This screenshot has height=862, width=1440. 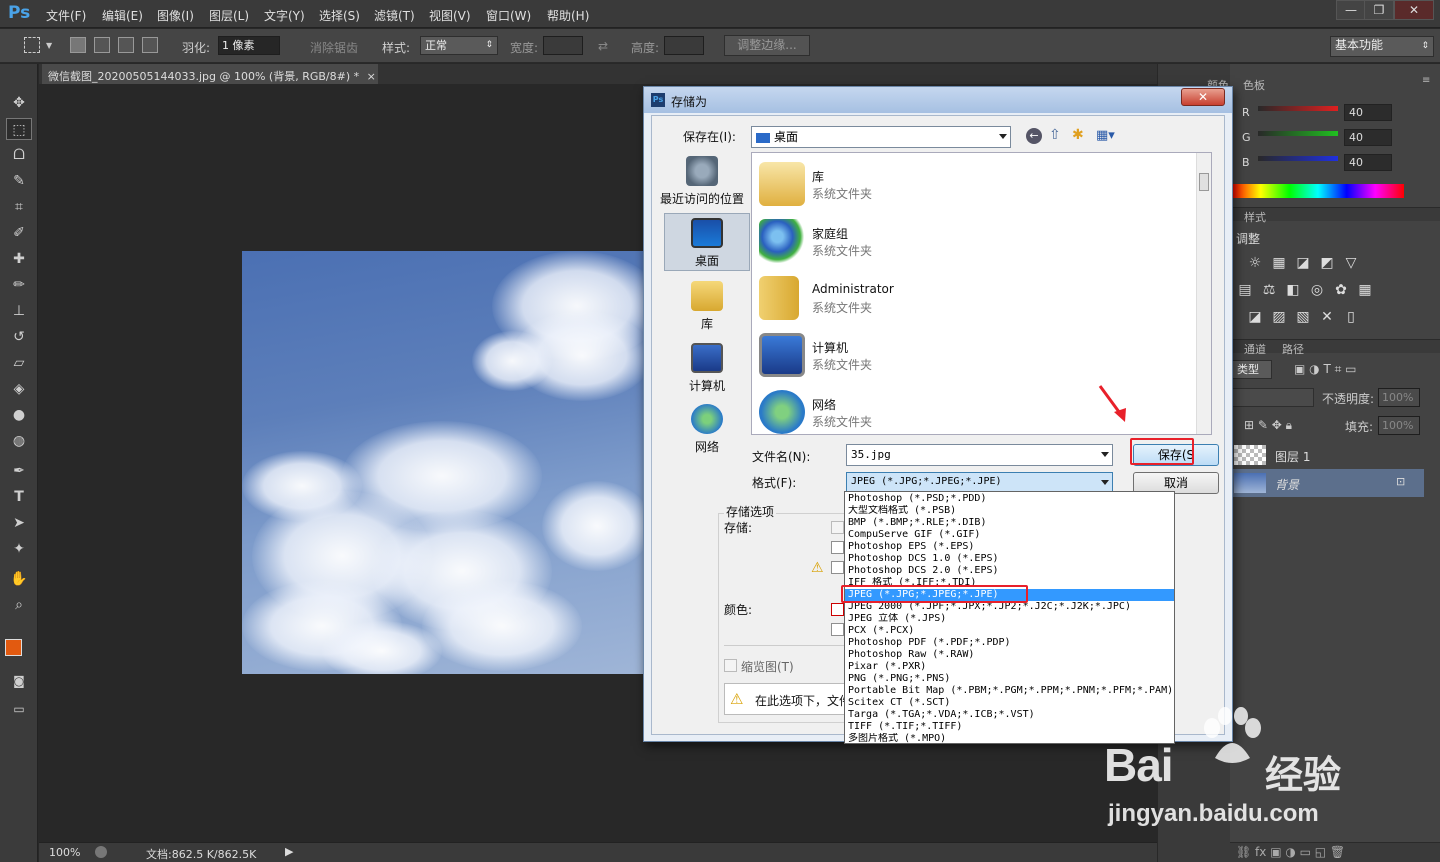 I want to click on place-network: 网络, so click(x=707, y=429).